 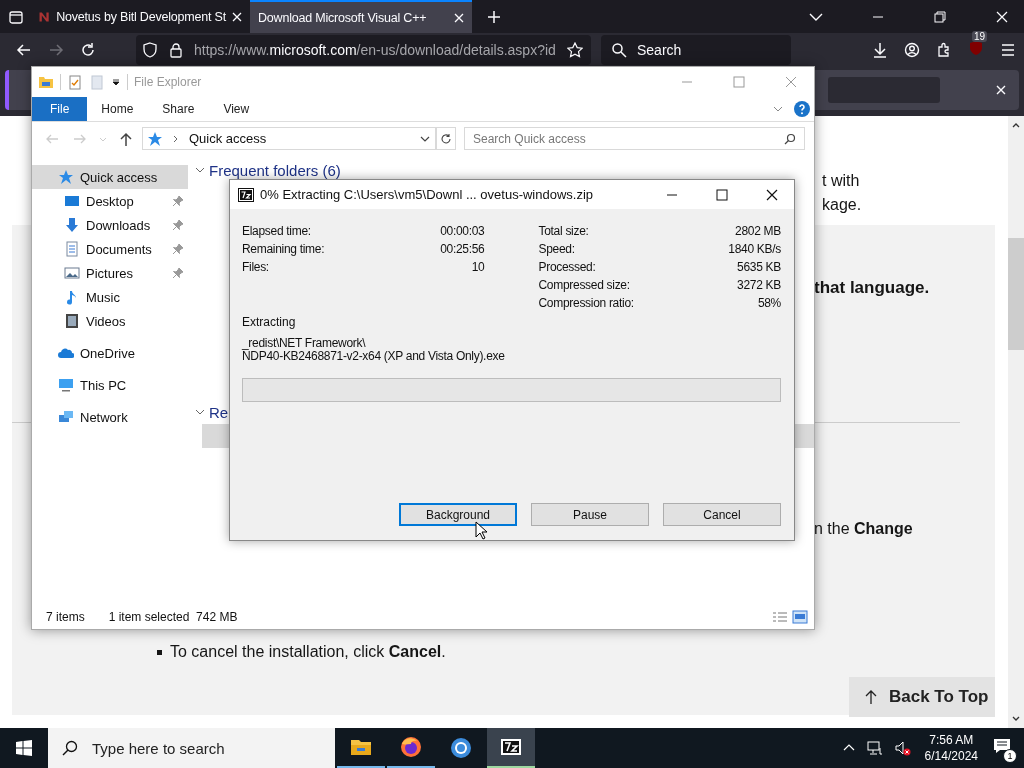 What do you see at coordinates (72, 201) in the screenshot?
I see `desktop-icon` at bounding box center [72, 201].